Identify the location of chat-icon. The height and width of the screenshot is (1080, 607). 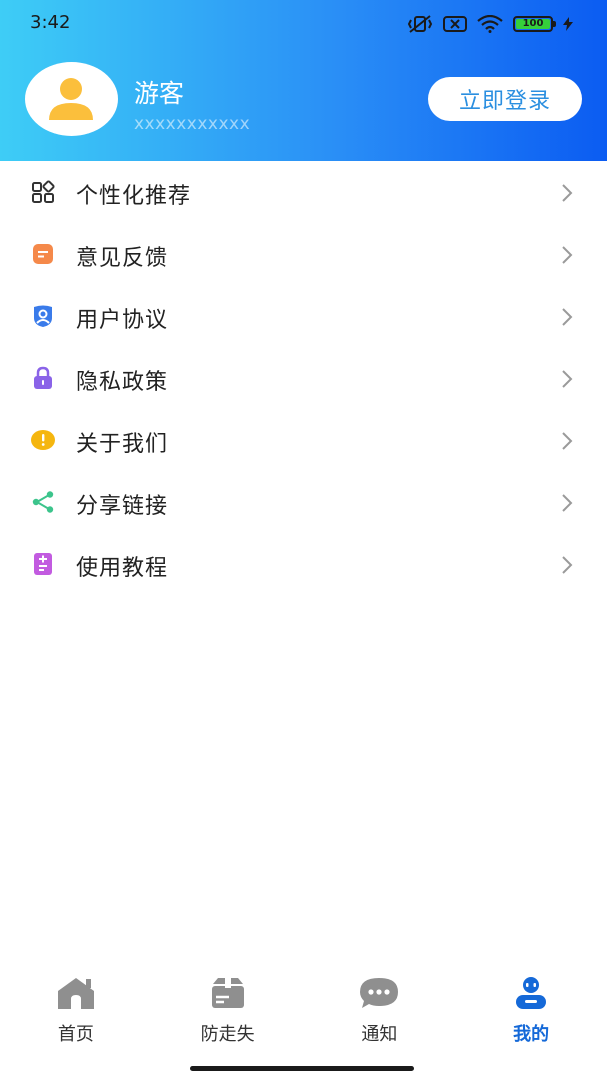
(379, 995).